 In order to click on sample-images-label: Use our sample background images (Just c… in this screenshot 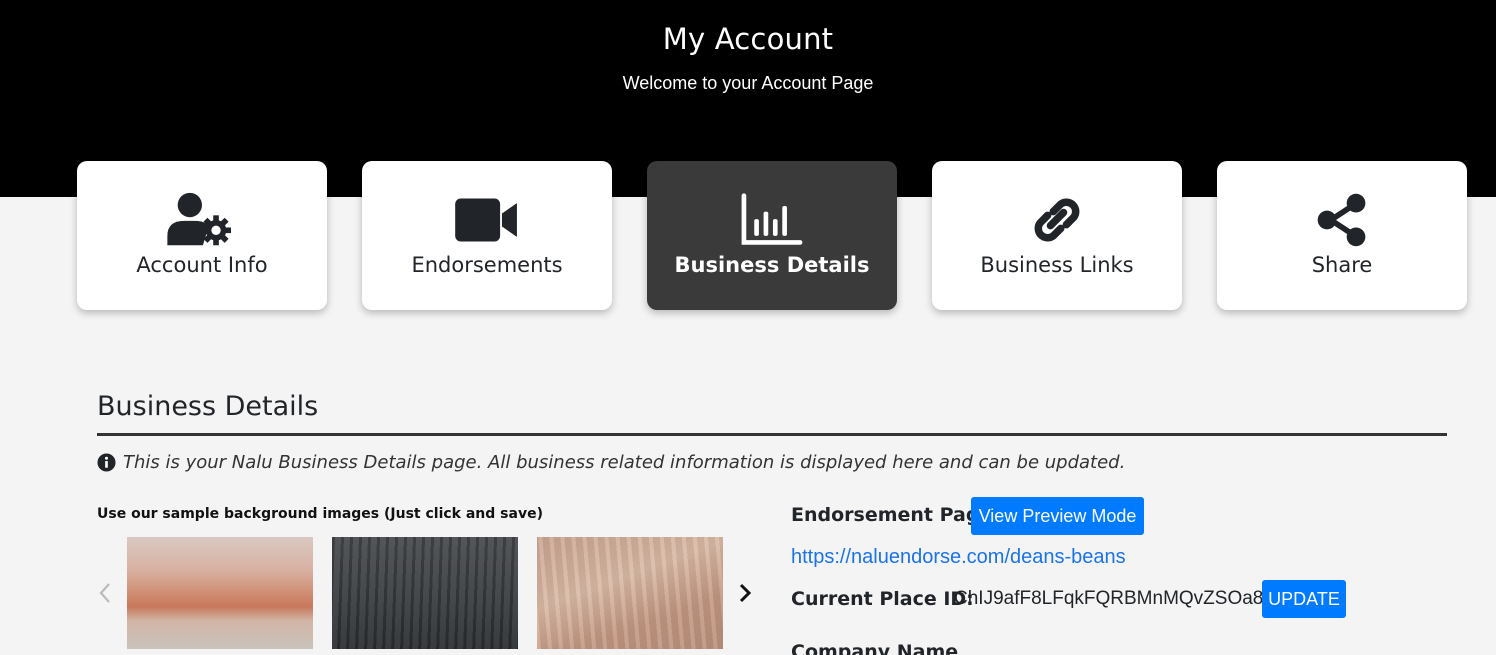, I will do `click(320, 514)`.